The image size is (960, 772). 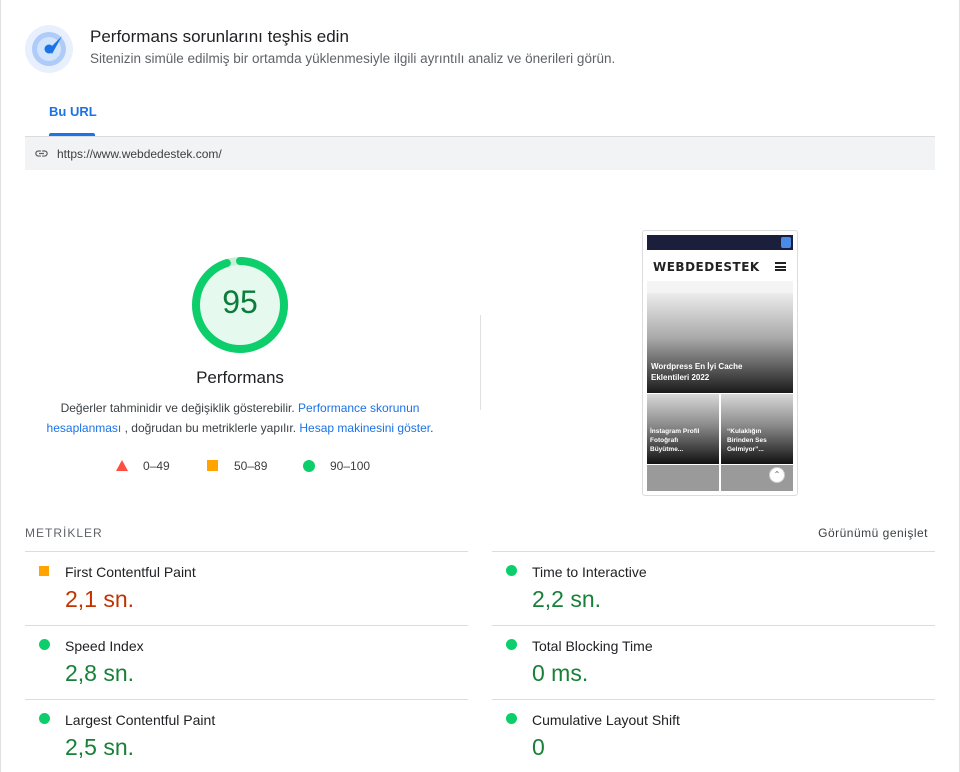 I want to click on performance-score-label: Performans, so click(x=240, y=377).